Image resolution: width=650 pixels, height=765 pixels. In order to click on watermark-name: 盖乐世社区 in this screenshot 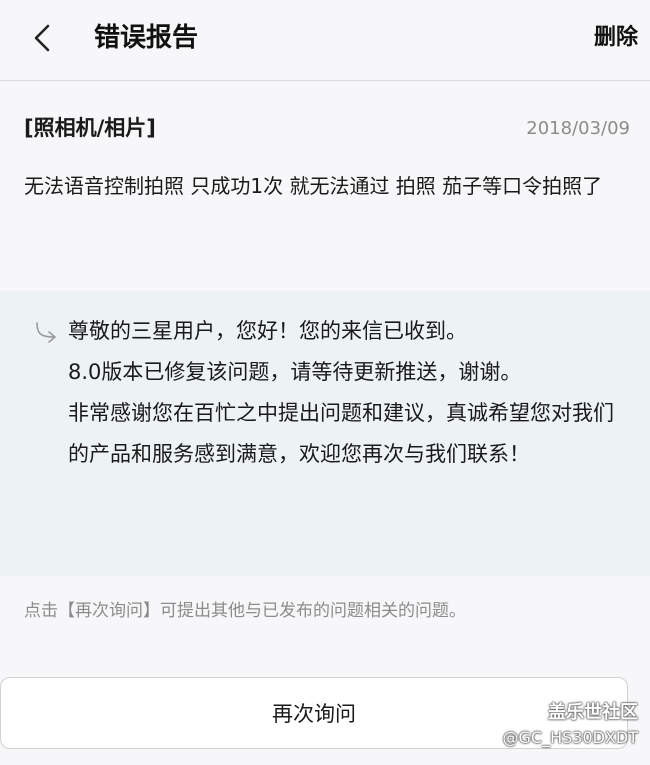, I will do `click(593, 712)`.